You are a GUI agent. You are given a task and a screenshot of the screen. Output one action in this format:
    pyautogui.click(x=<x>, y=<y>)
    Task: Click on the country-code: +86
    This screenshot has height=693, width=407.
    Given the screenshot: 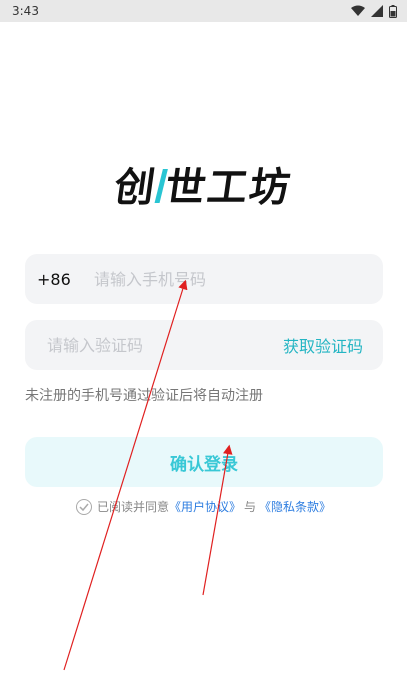 What is the action you would take?
    pyautogui.click(x=64, y=279)
    